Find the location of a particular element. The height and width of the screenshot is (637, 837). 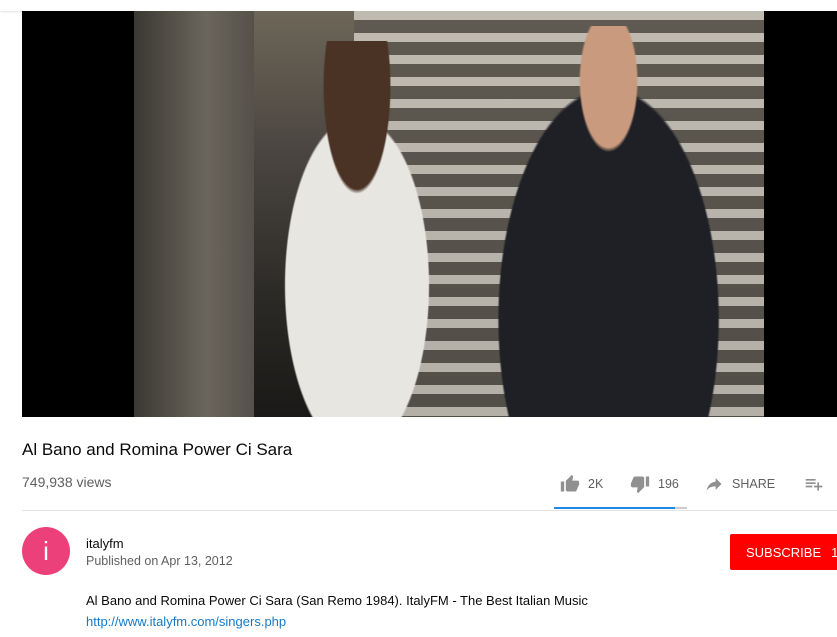

like-button: 2K is located at coordinates (595, 484).